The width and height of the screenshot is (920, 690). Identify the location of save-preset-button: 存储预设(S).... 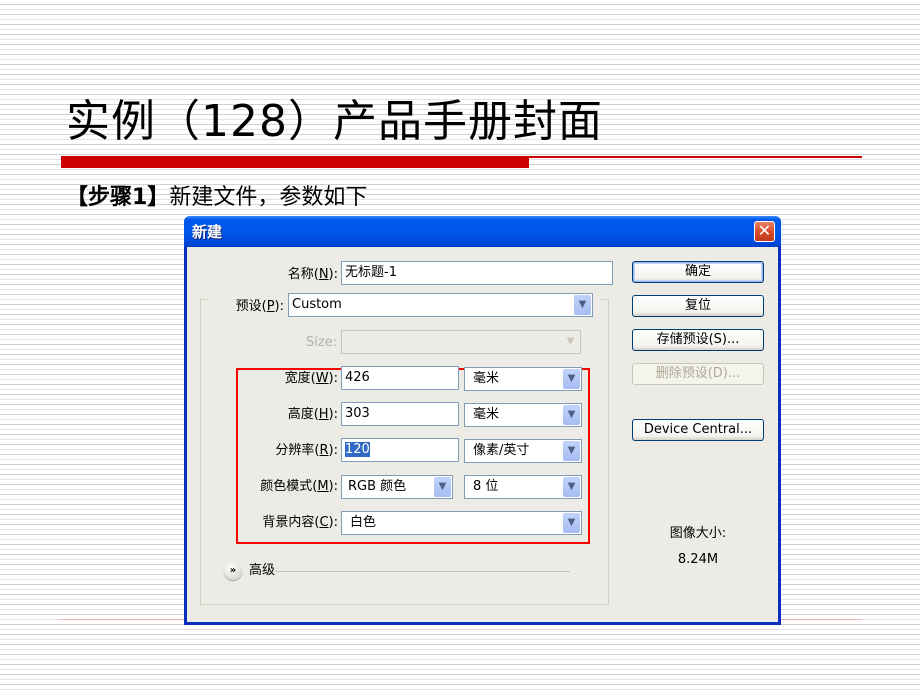
(698, 340).